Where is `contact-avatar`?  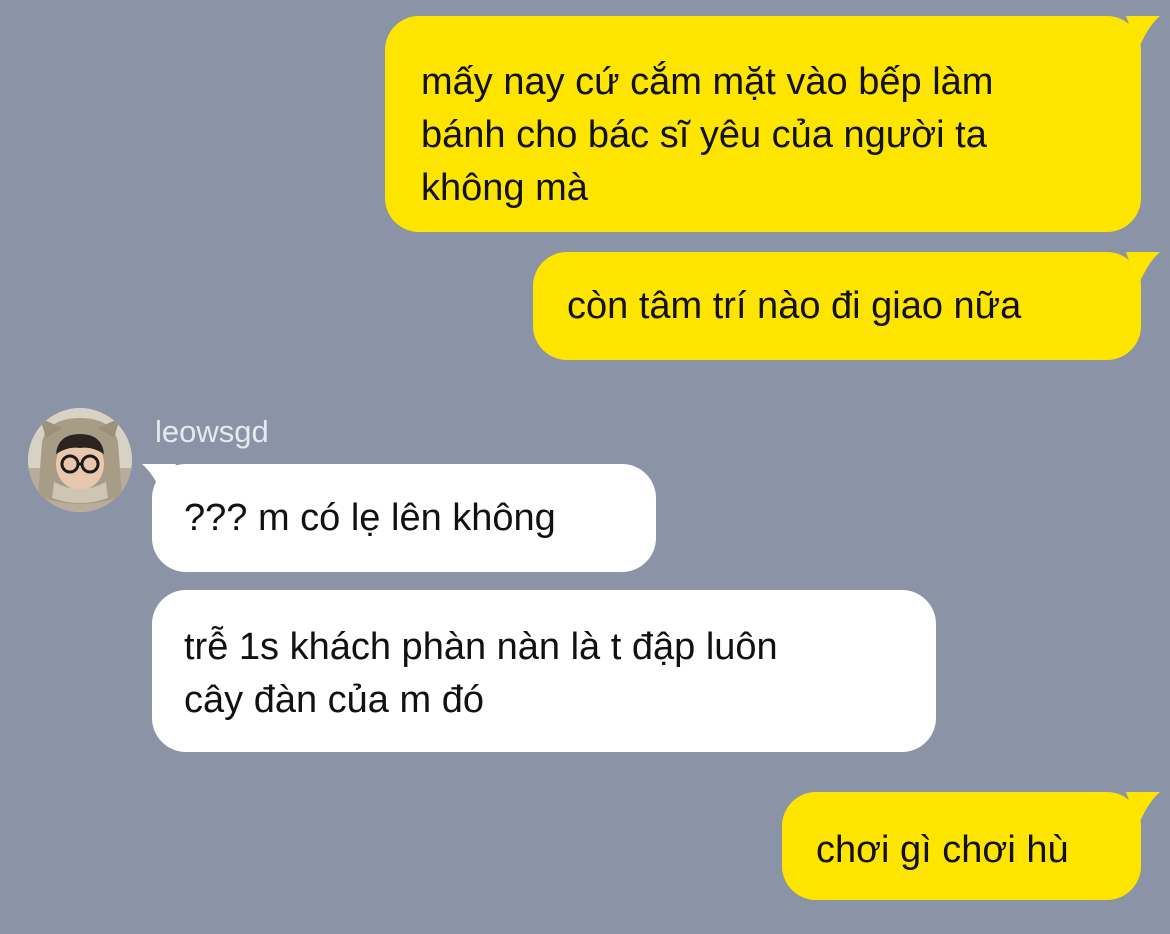 contact-avatar is located at coordinates (80, 460).